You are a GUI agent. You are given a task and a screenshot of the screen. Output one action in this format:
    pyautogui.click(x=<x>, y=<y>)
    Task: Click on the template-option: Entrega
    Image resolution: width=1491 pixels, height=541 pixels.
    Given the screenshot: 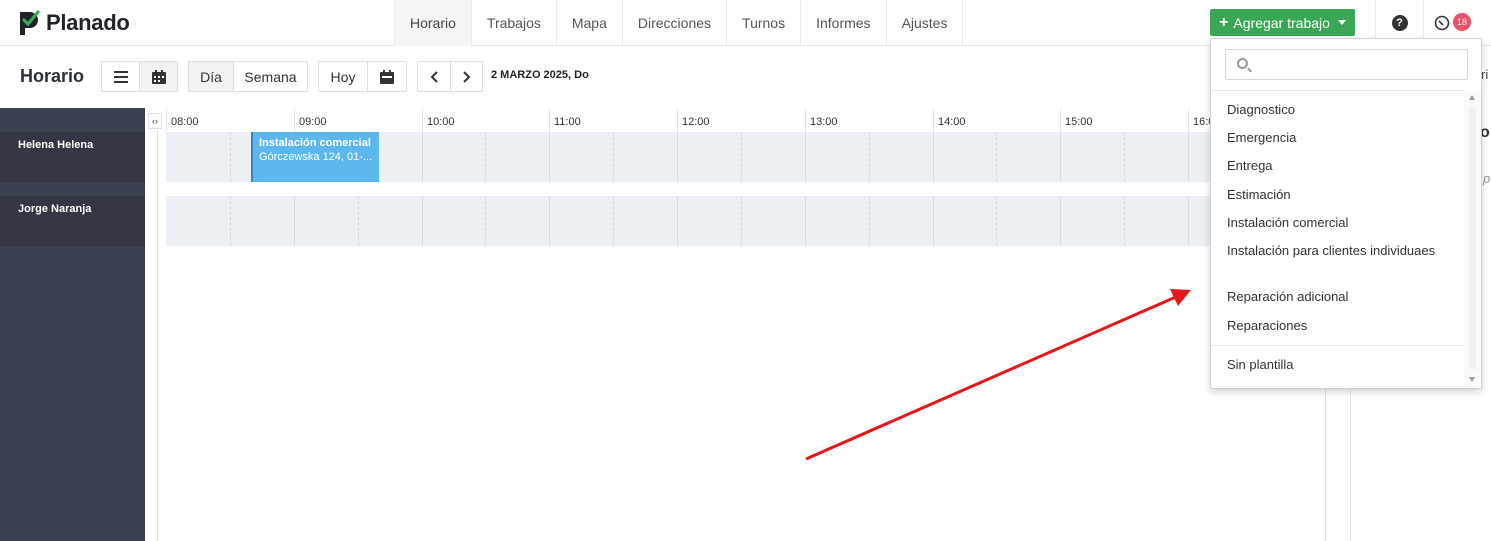 What is the action you would take?
    pyautogui.click(x=1342, y=166)
    